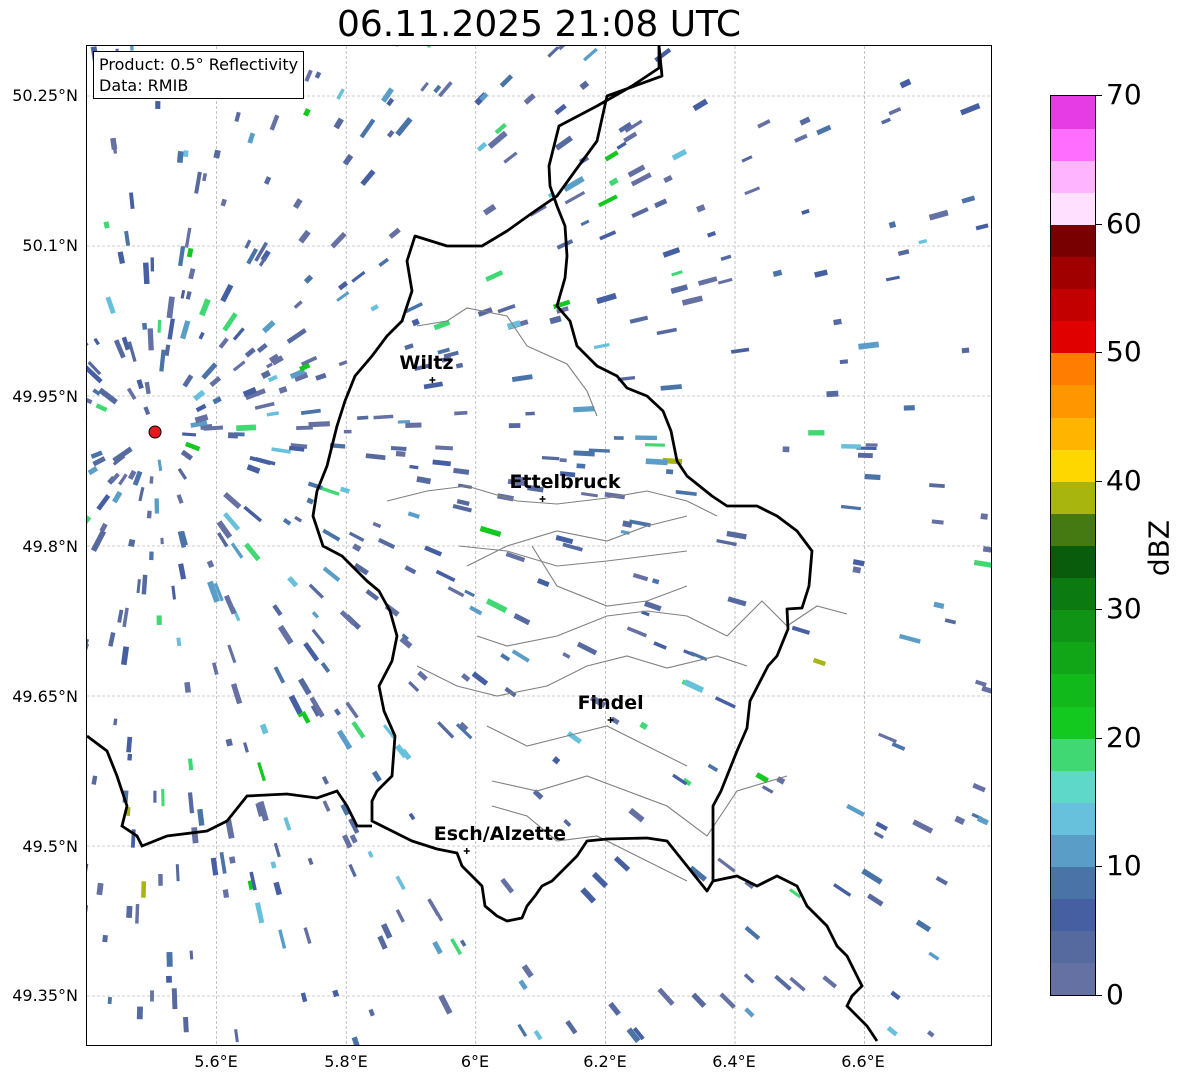  What do you see at coordinates (539, 24) in the screenshot?
I see `chart-title: 06.11.2025 21:08 UTC` at bounding box center [539, 24].